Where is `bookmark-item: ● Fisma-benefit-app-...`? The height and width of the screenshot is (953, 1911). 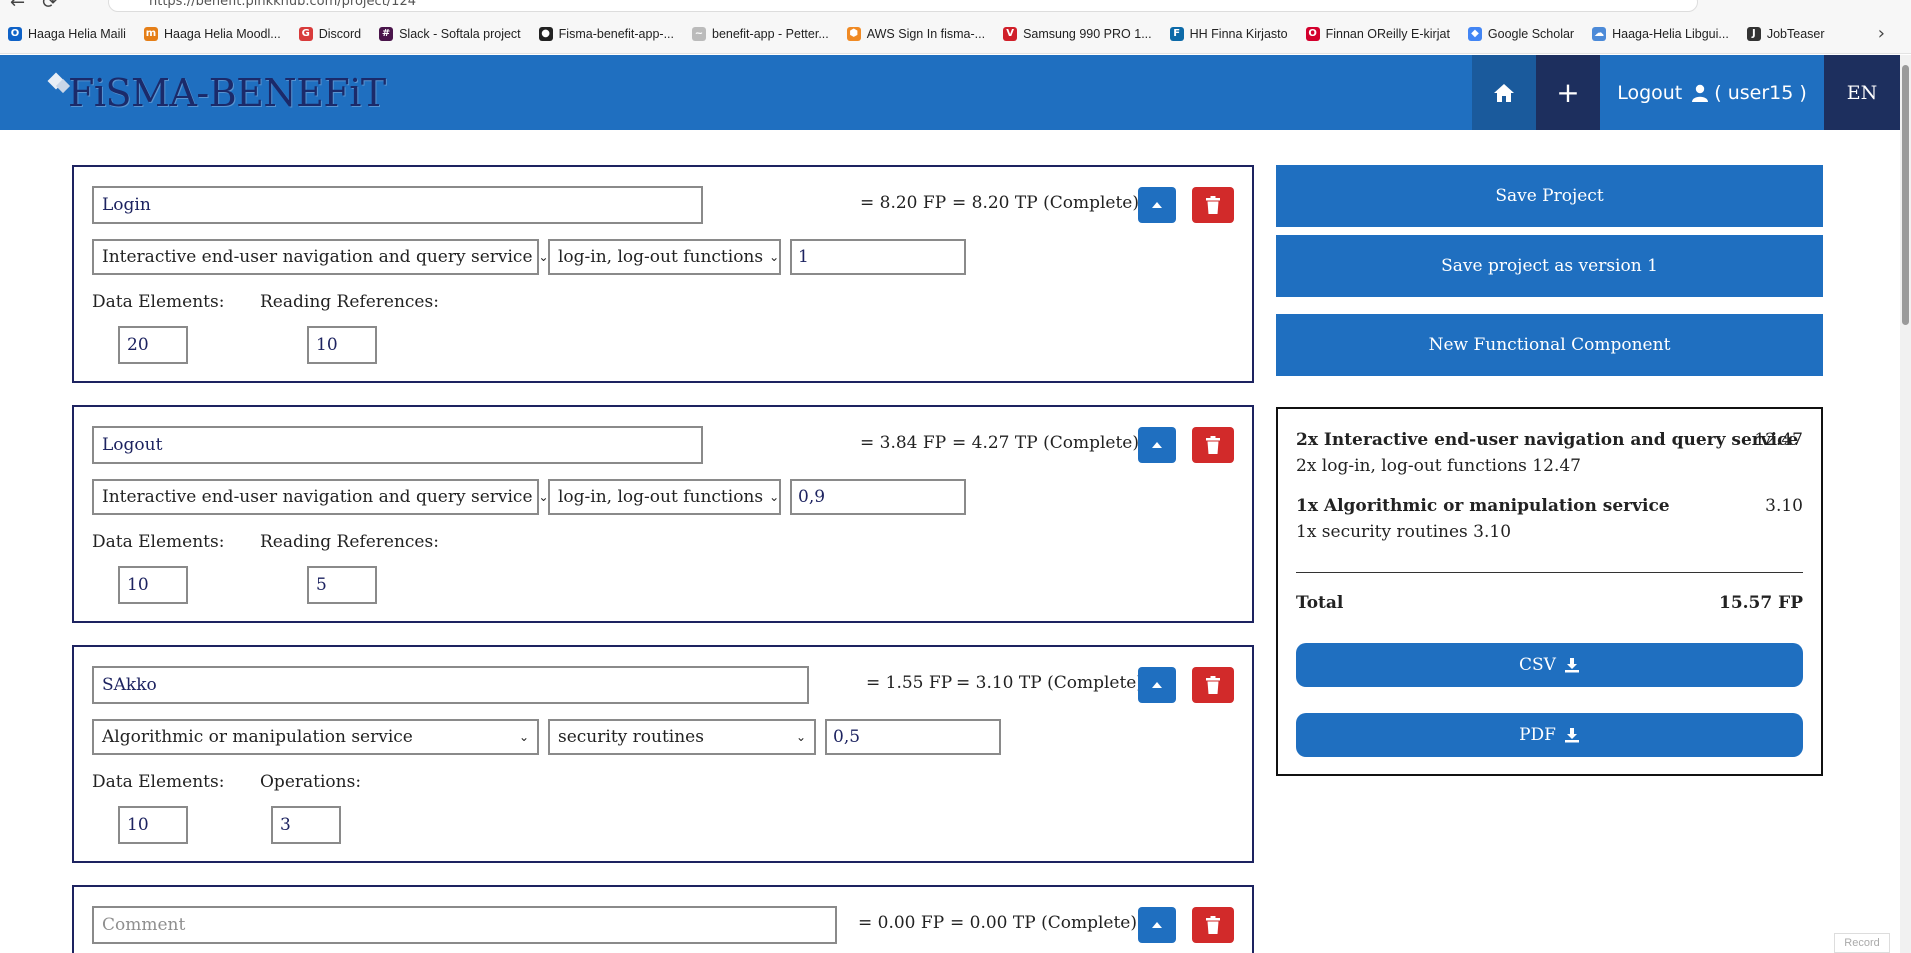 bookmark-item: ● Fisma-benefit-app-... is located at coordinates (606, 33).